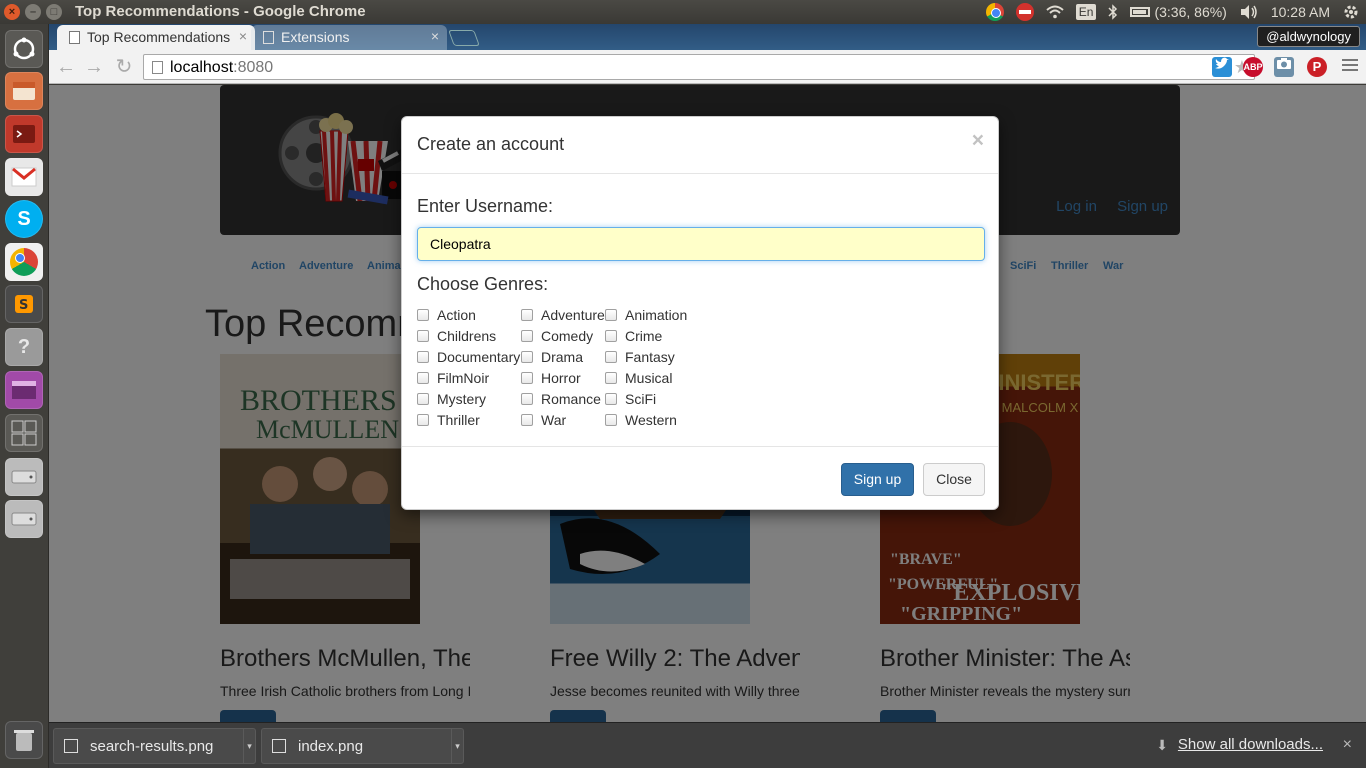 This screenshot has height=768, width=1366. Describe the element at coordinates (483, 284) in the screenshot. I see `genres-label: Choose Genres:` at that location.